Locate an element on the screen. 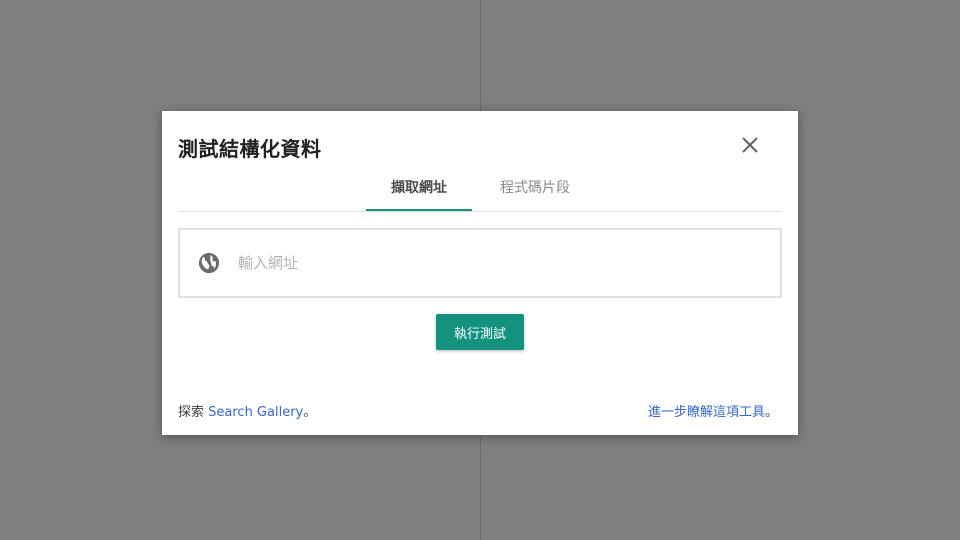 This screenshot has width=960, height=540. search-gallery-link: Search Gallery is located at coordinates (255, 412).